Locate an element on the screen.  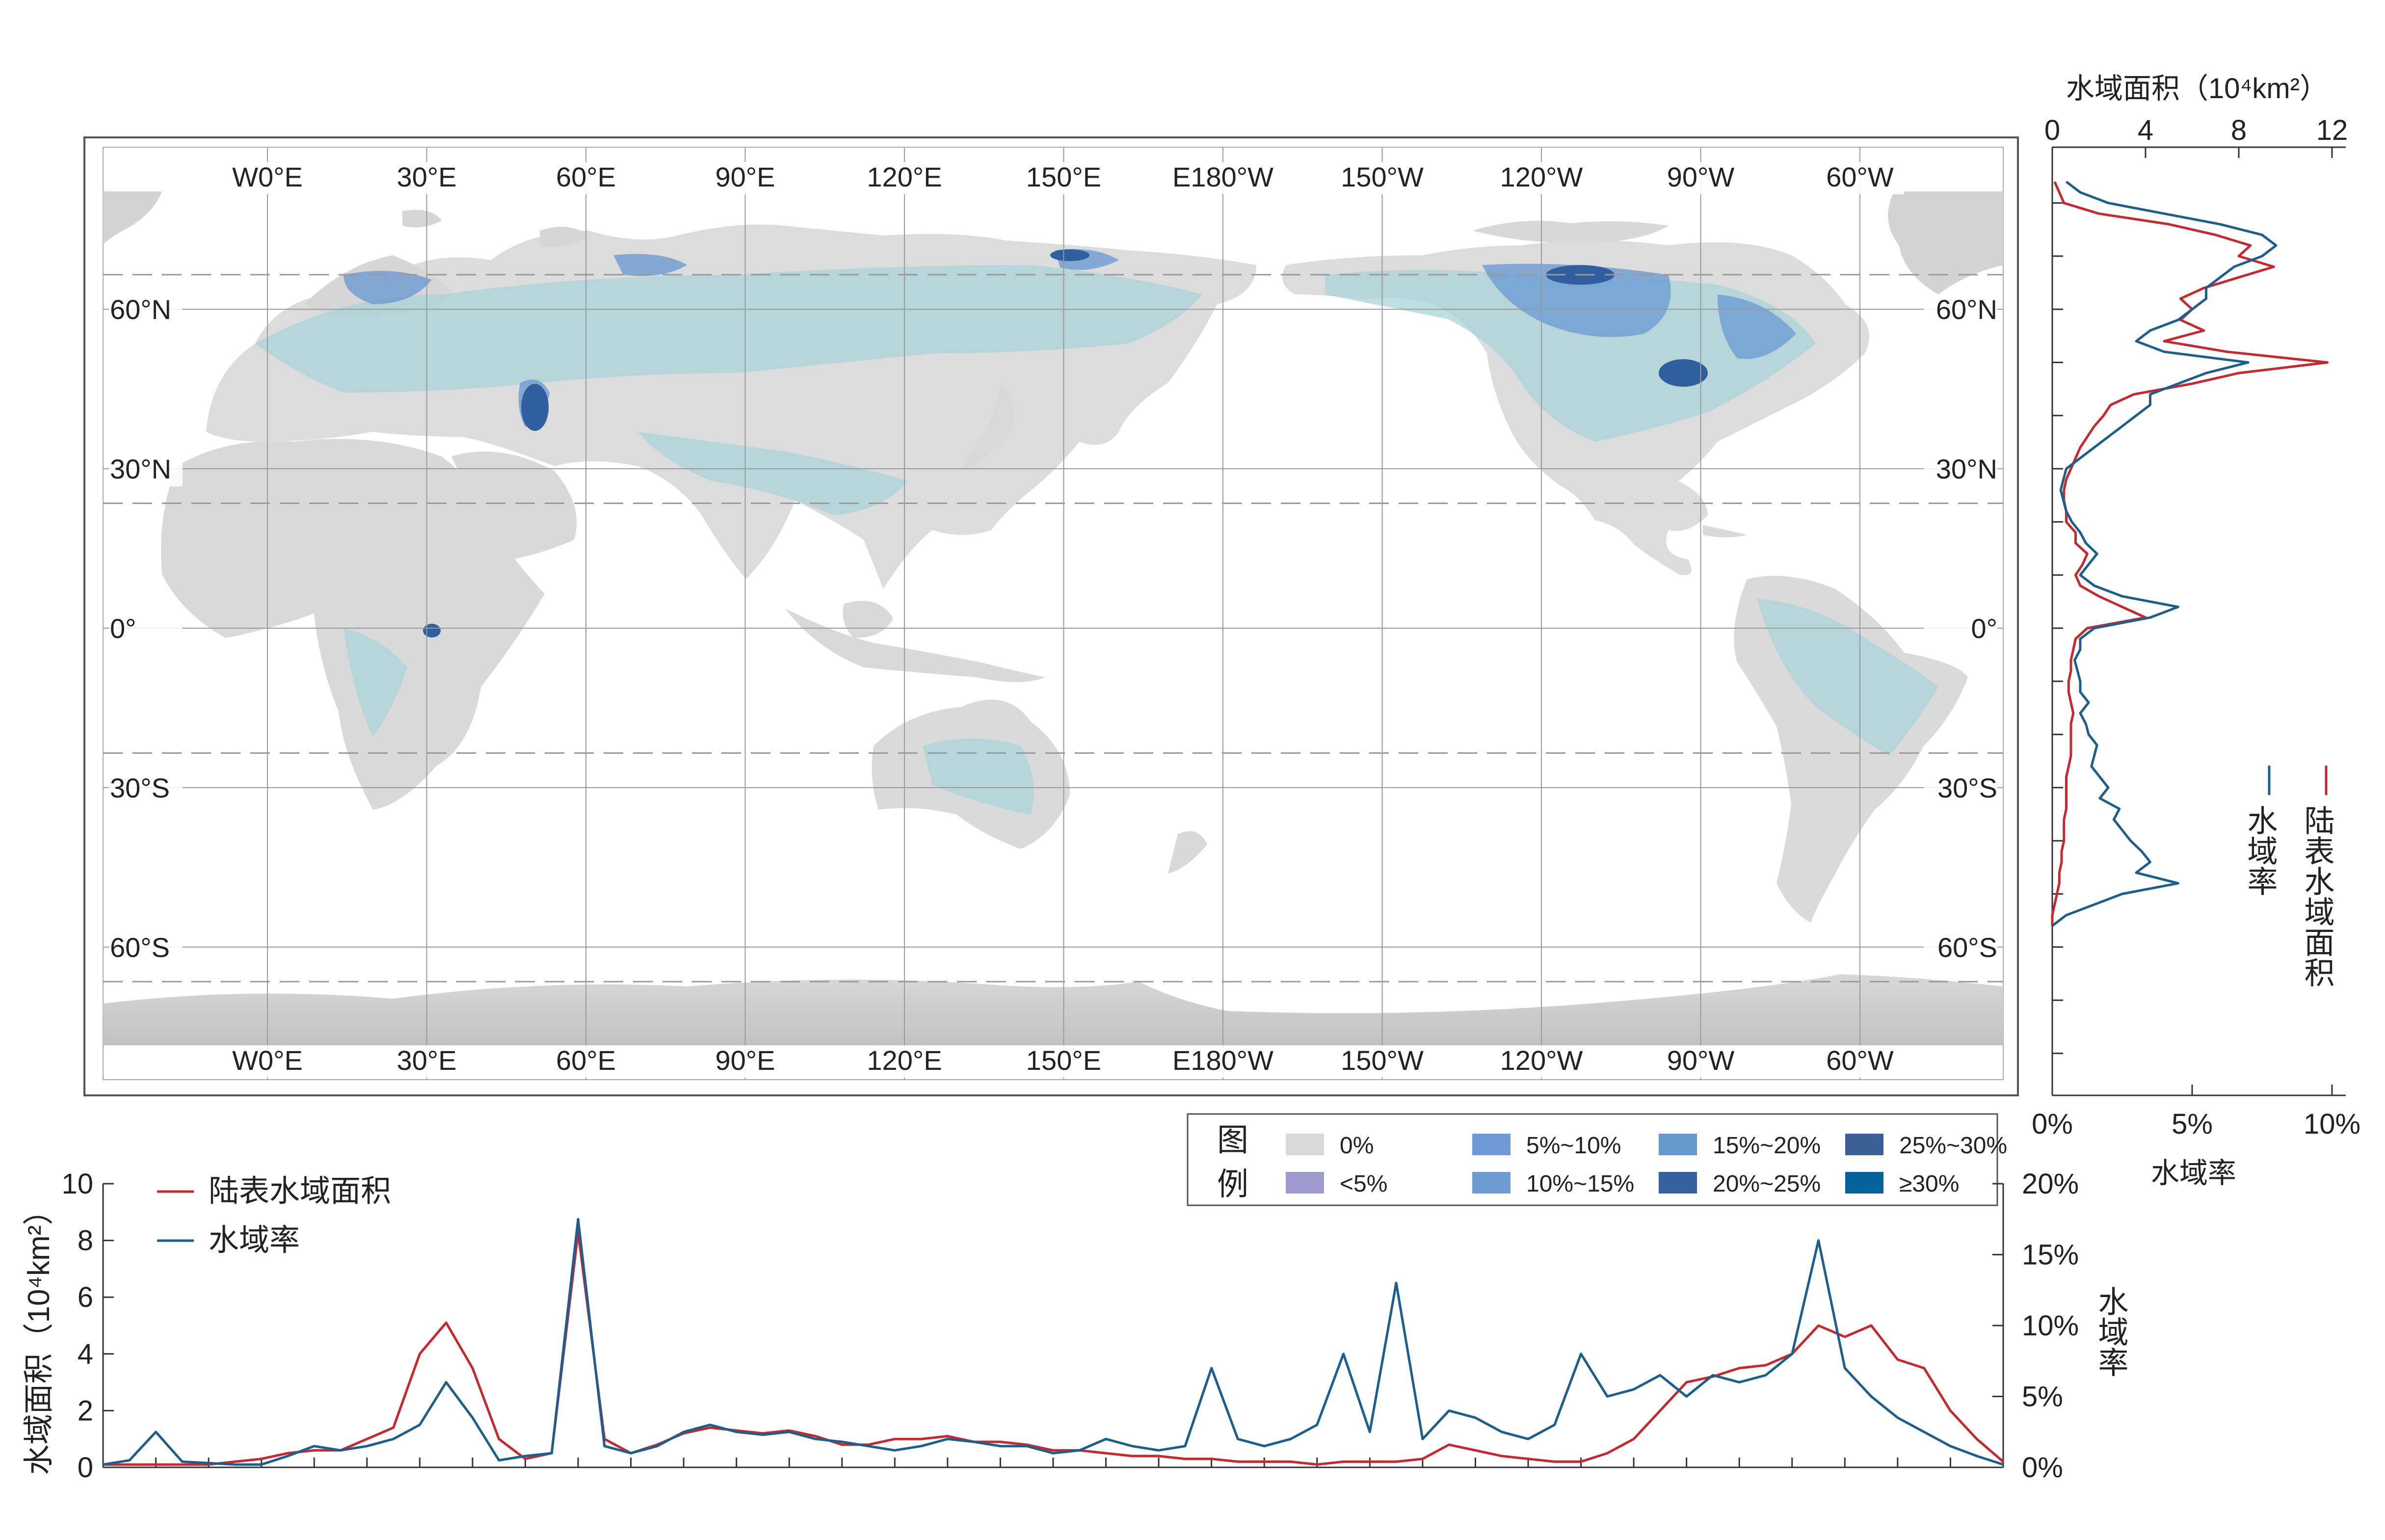
latitude-label-right: 60°S is located at coordinates (1967, 947).